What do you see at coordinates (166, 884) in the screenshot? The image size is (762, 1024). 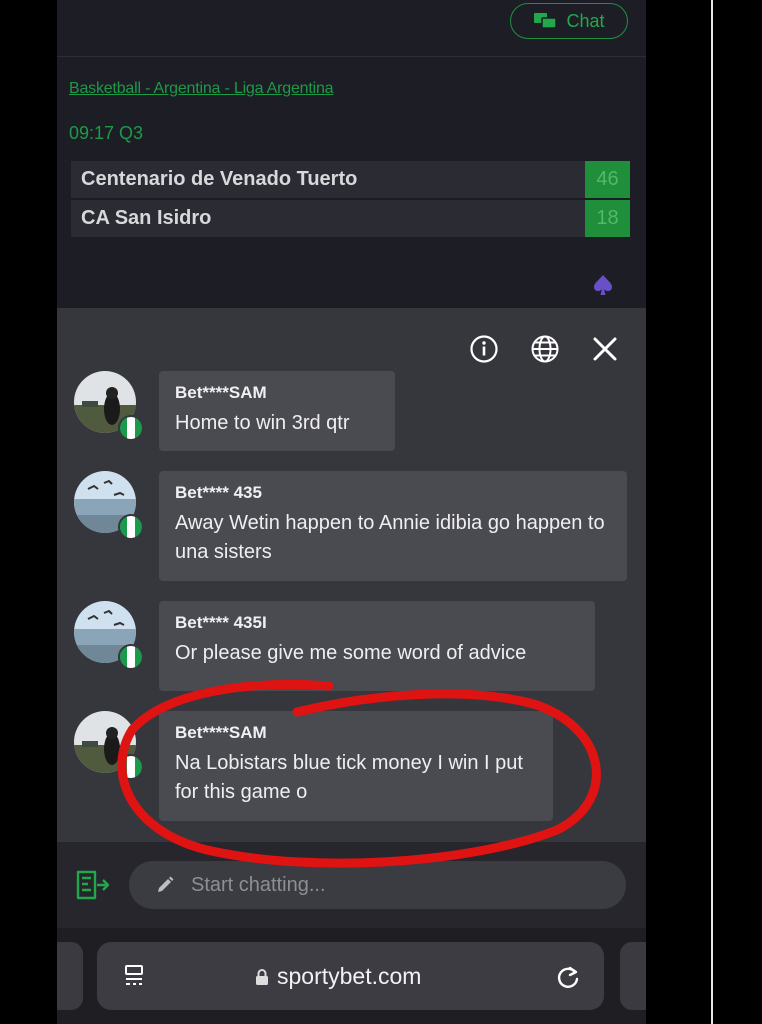 I see `pencil-icon` at bounding box center [166, 884].